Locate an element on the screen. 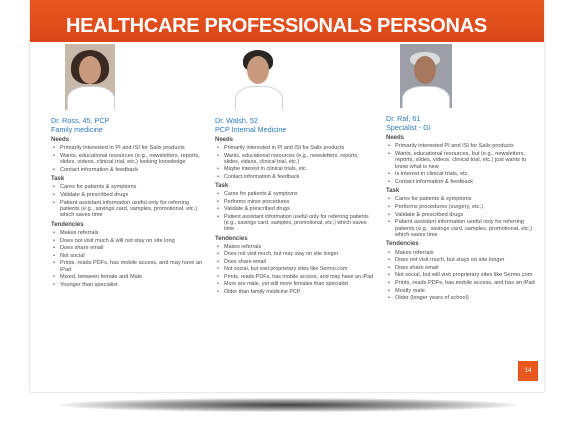 This screenshot has width=584, height=432. list-item: Maybe interest in clinical trials, etc. is located at coordinates (296, 169).